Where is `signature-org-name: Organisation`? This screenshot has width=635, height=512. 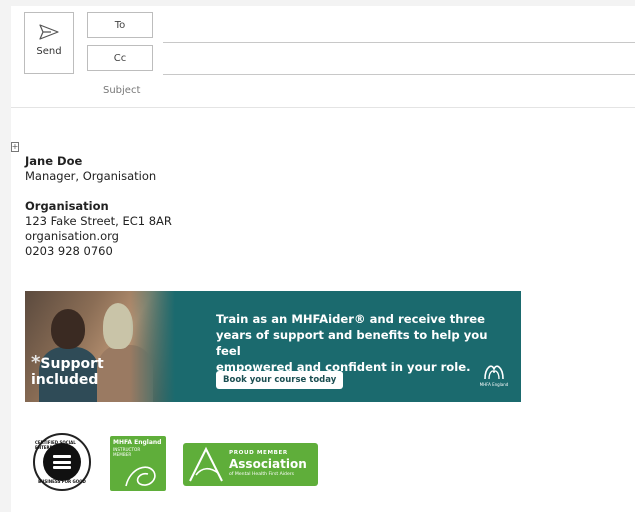
signature-org-name: Organisation is located at coordinates (67, 206).